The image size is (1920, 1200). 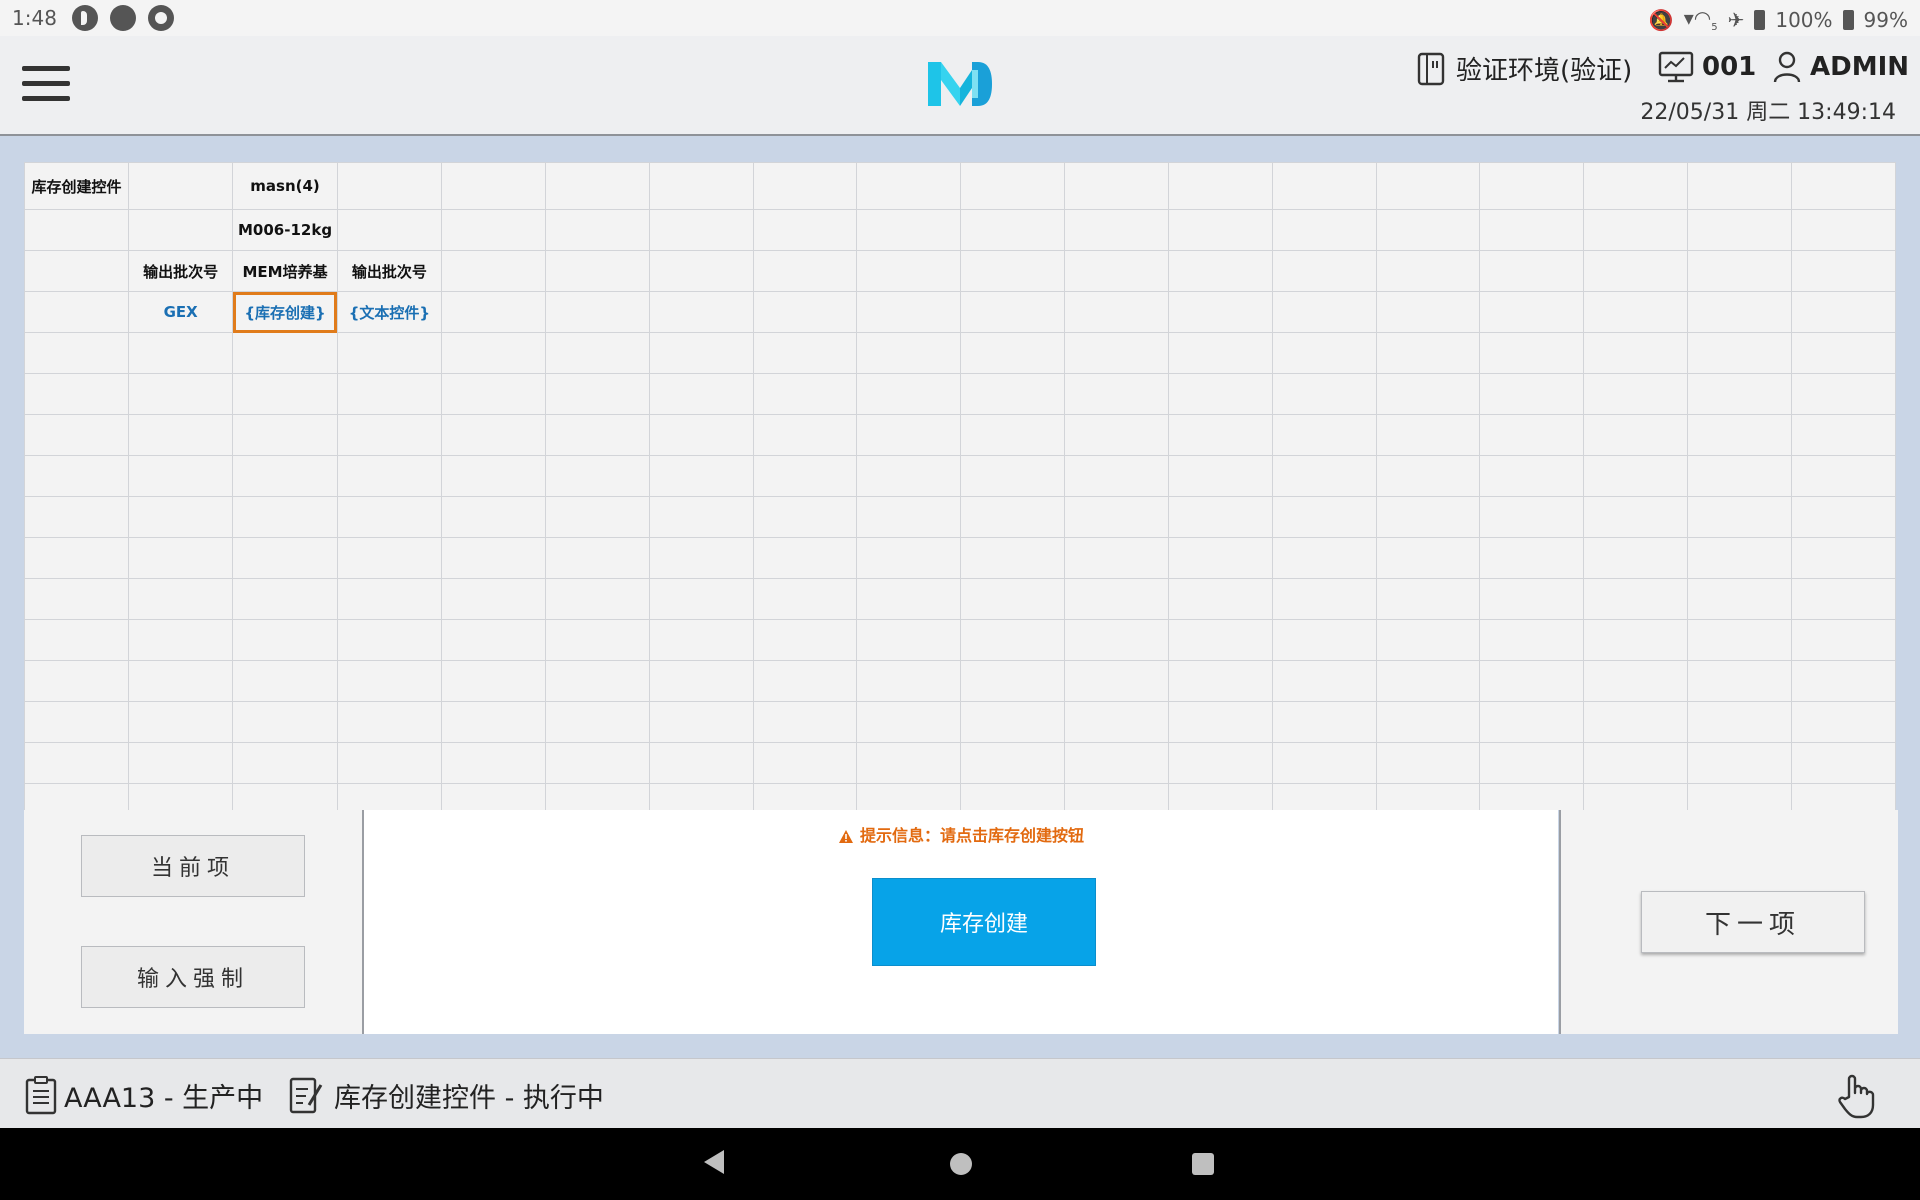 What do you see at coordinates (143, 1095) in the screenshot?
I see `order-status: AAA13 - 生产中` at bounding box center [143, 1095].